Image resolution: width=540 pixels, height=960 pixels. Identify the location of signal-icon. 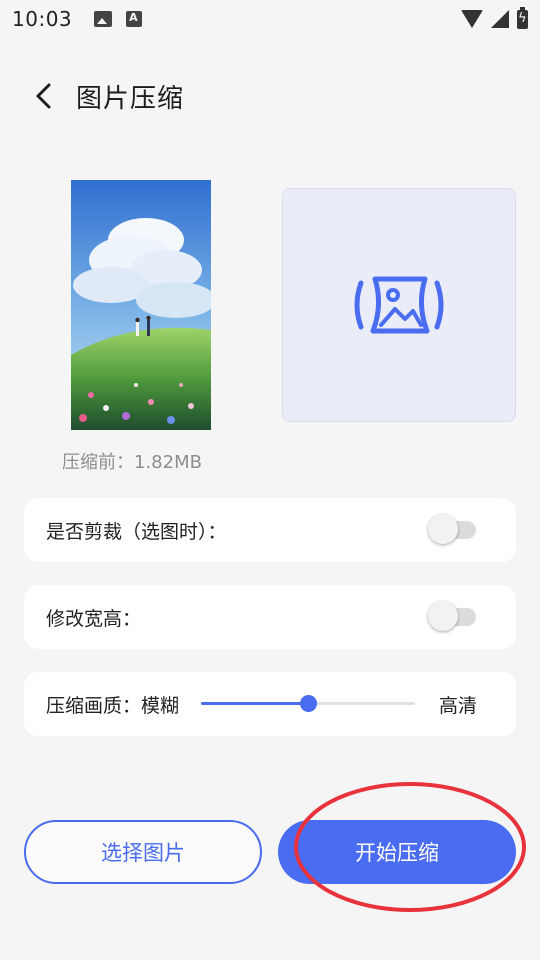
(500, 19).